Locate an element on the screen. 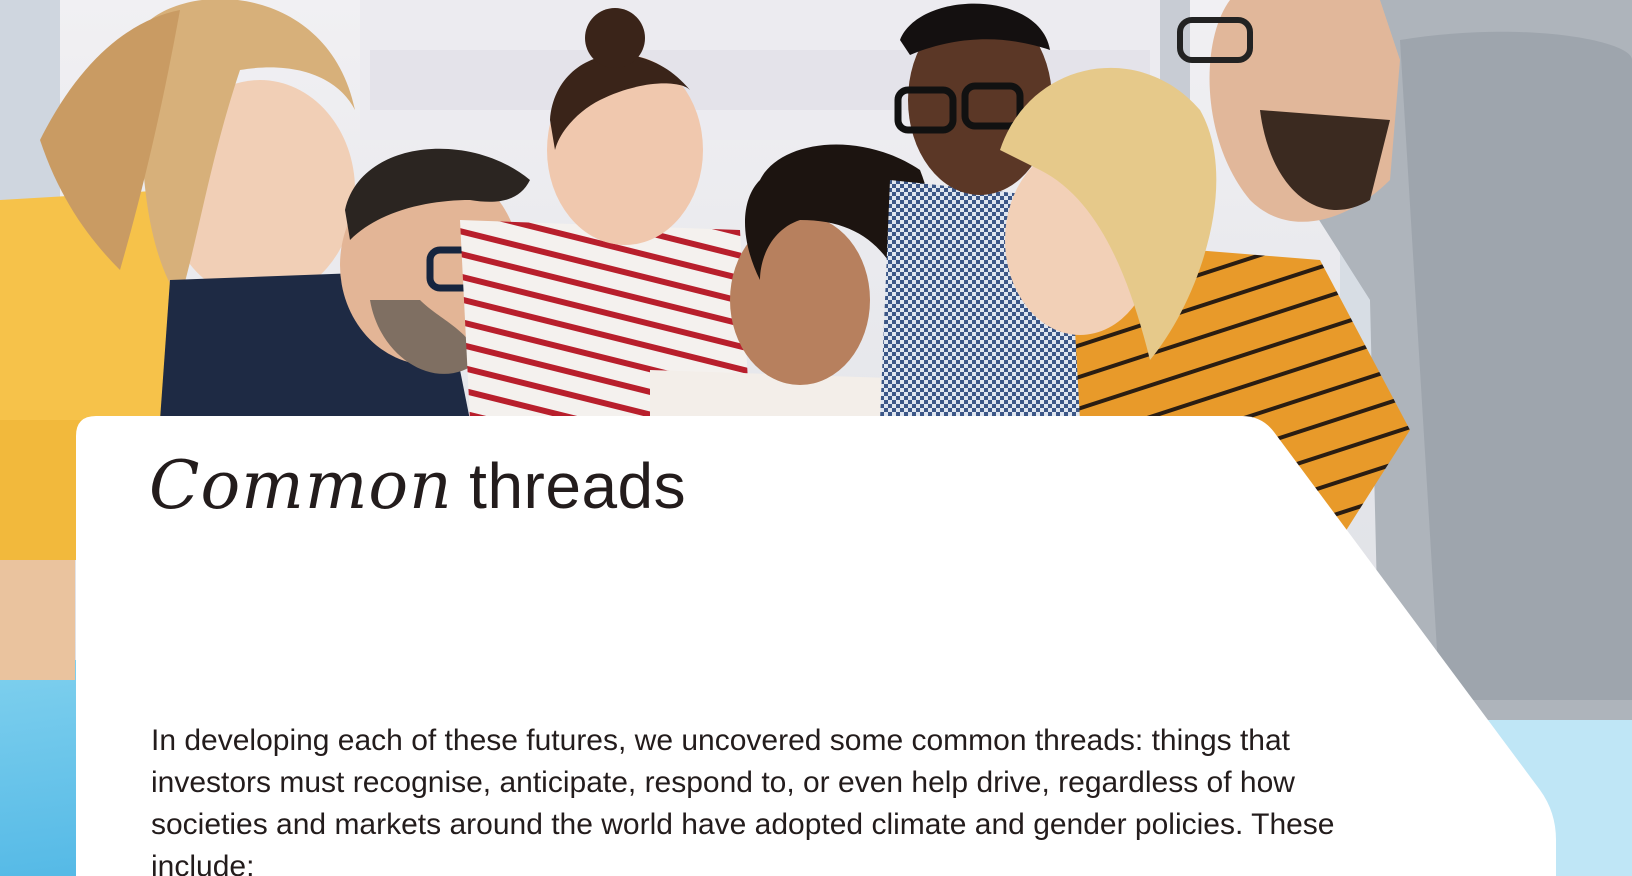 Image resolution: width=1632 pixels, height=876 pixels. page-title: Common threads is located at coordinates (417, 486).